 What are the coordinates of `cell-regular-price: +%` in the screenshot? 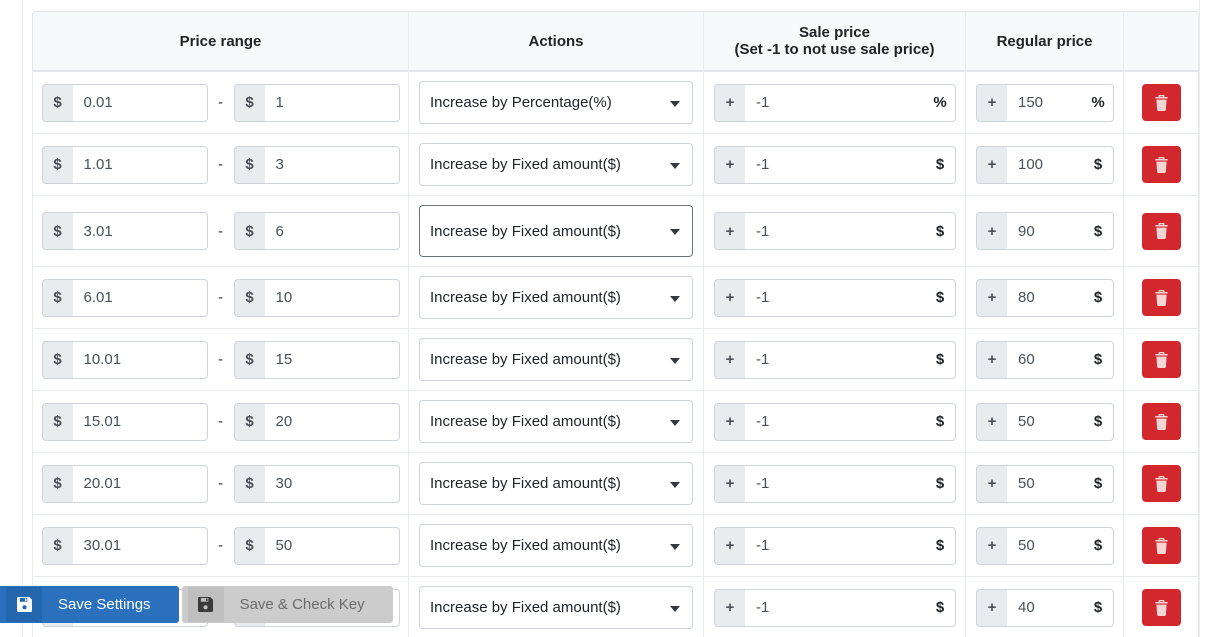 It's located at (1045, 103).